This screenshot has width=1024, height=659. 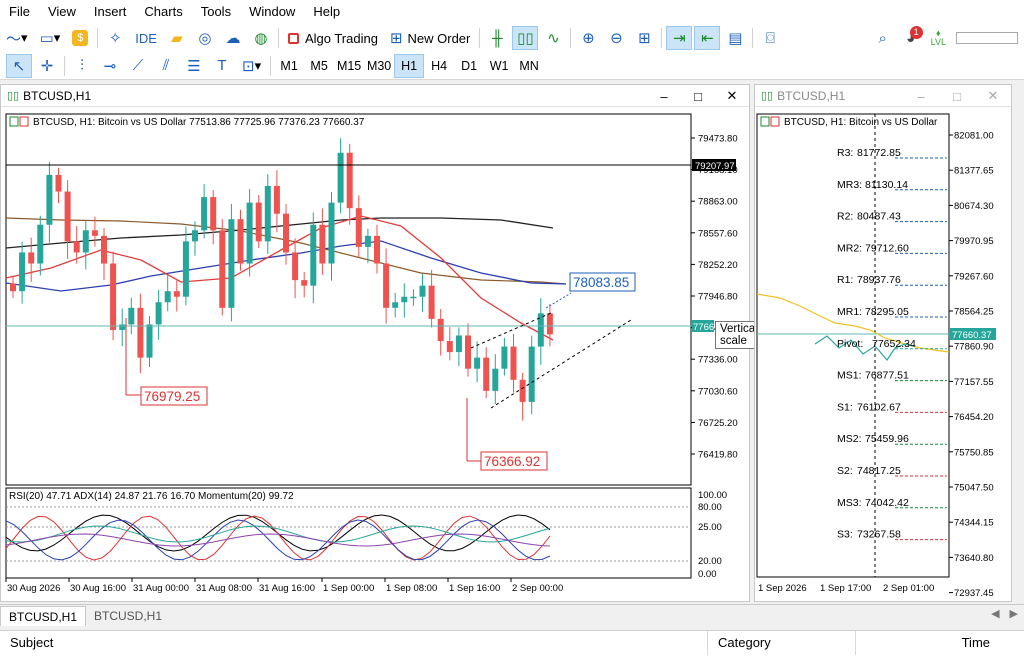 I want to click on indicator-axis: 100.0080.00 25.00 20.00 0.00, so click(x=712, y=535).